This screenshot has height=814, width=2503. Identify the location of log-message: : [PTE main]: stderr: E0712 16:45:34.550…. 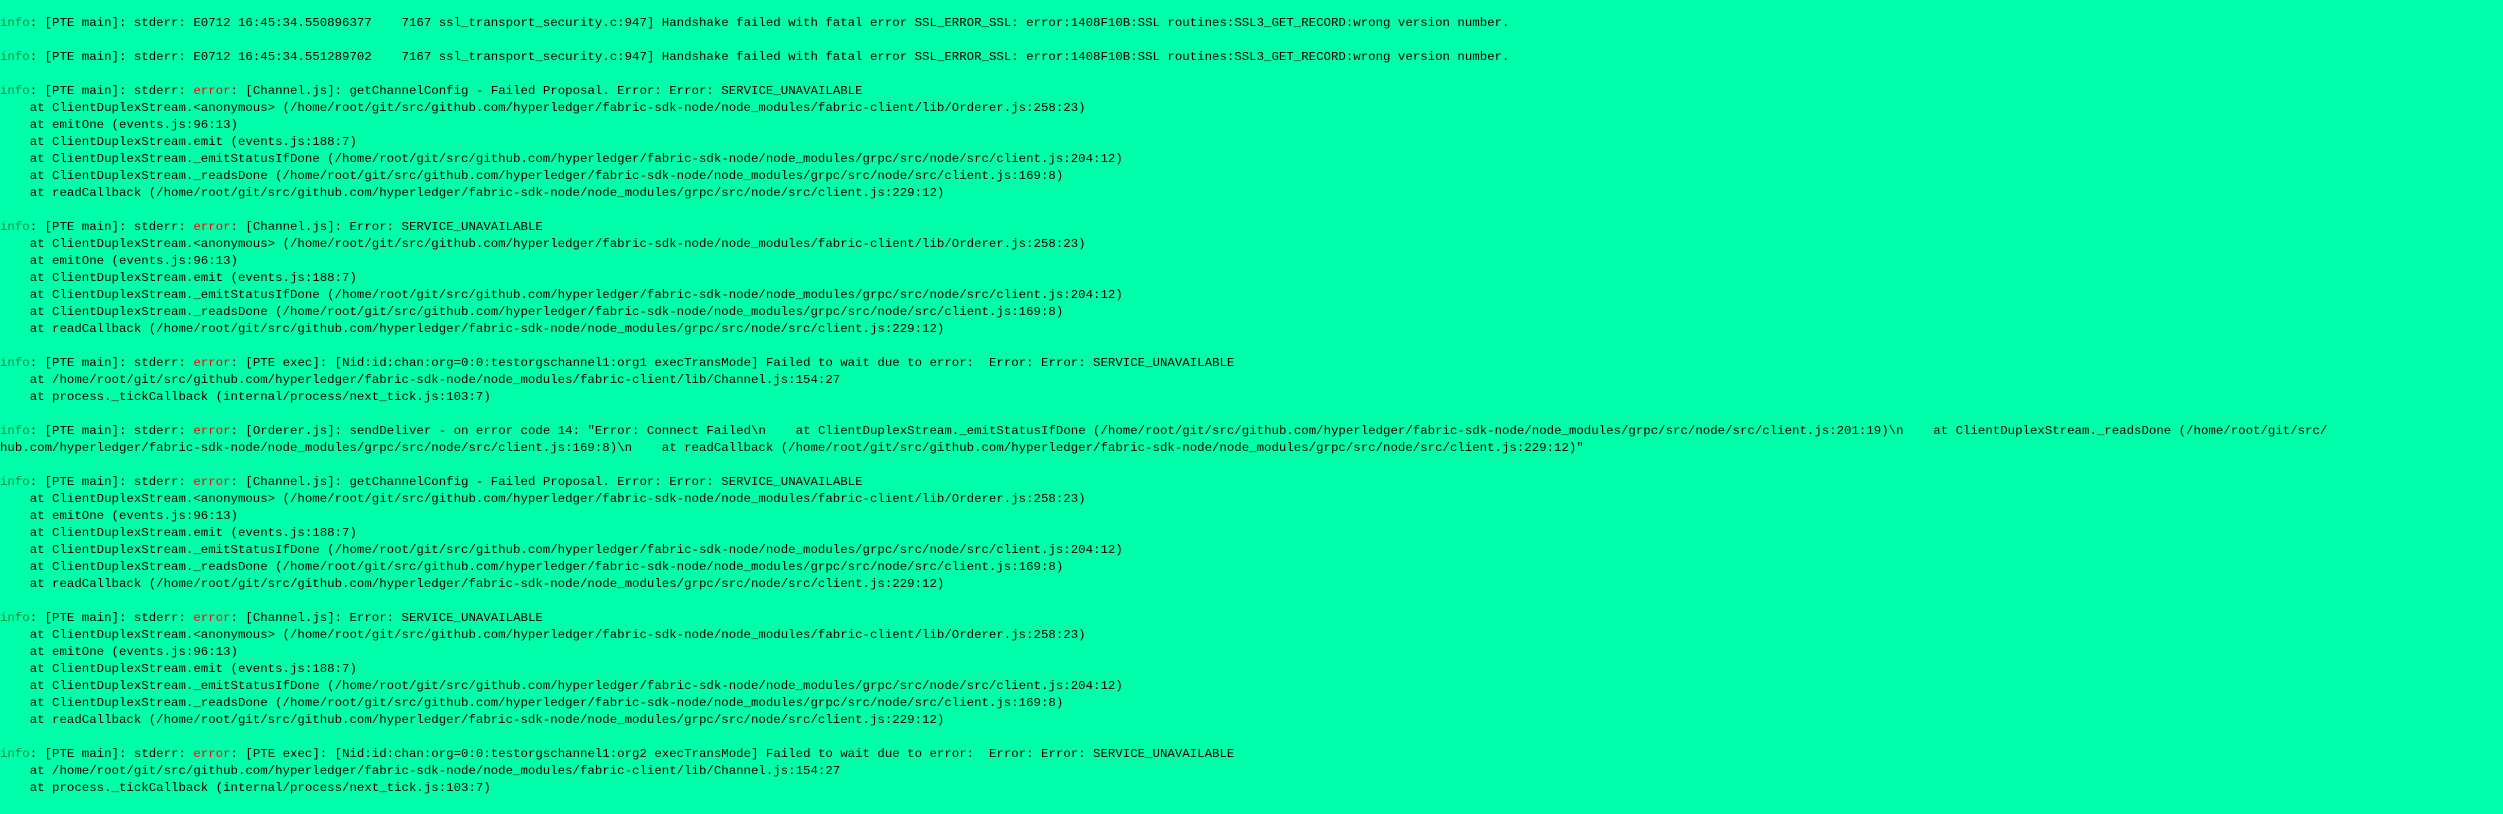
(769, 23).